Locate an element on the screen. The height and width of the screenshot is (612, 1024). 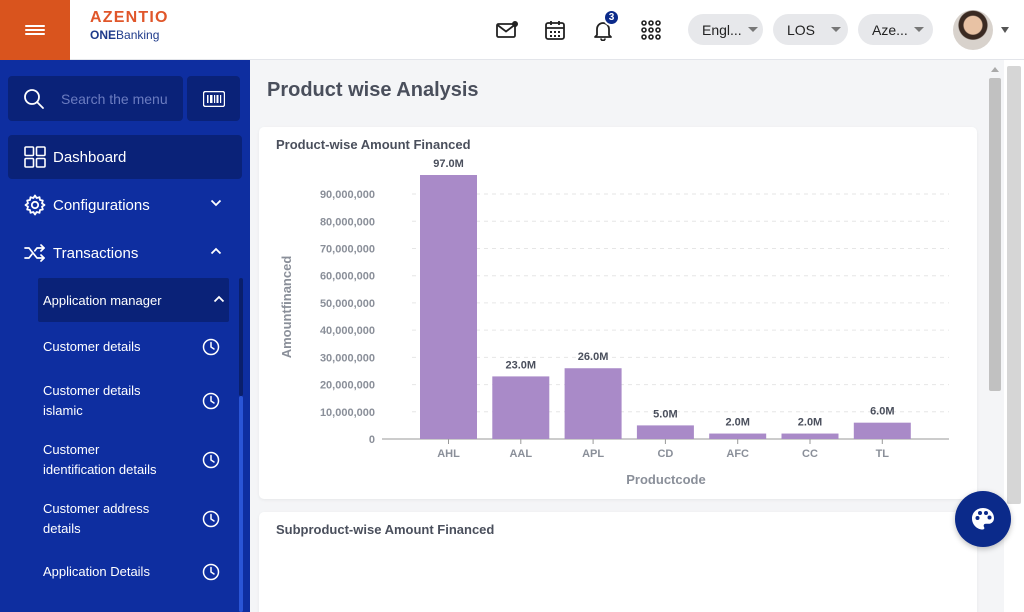
dashboard-grid-icon is located at coordinates (35, 157).